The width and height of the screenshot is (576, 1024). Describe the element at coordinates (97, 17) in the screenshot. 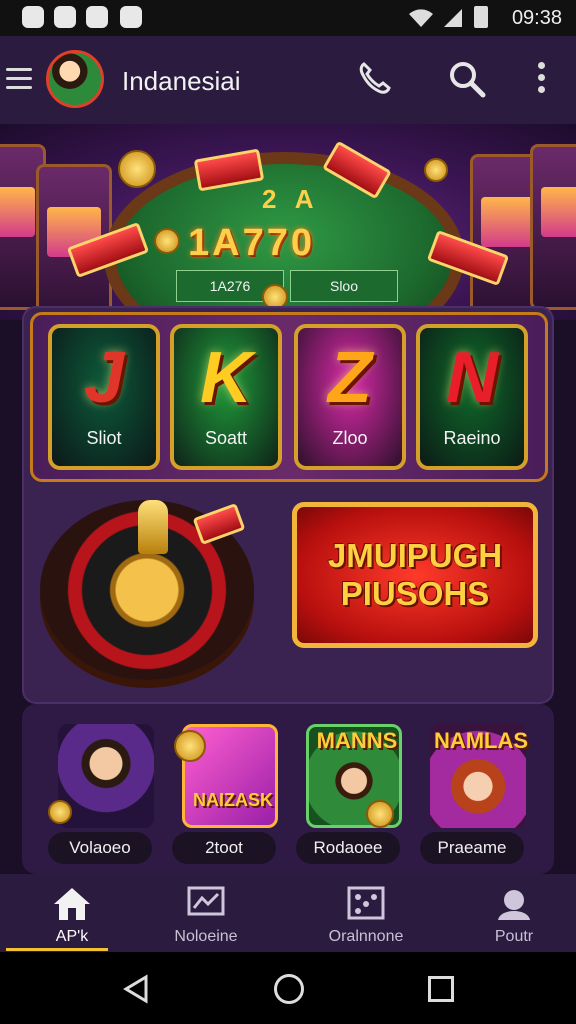

I see `app-icon` at that location.